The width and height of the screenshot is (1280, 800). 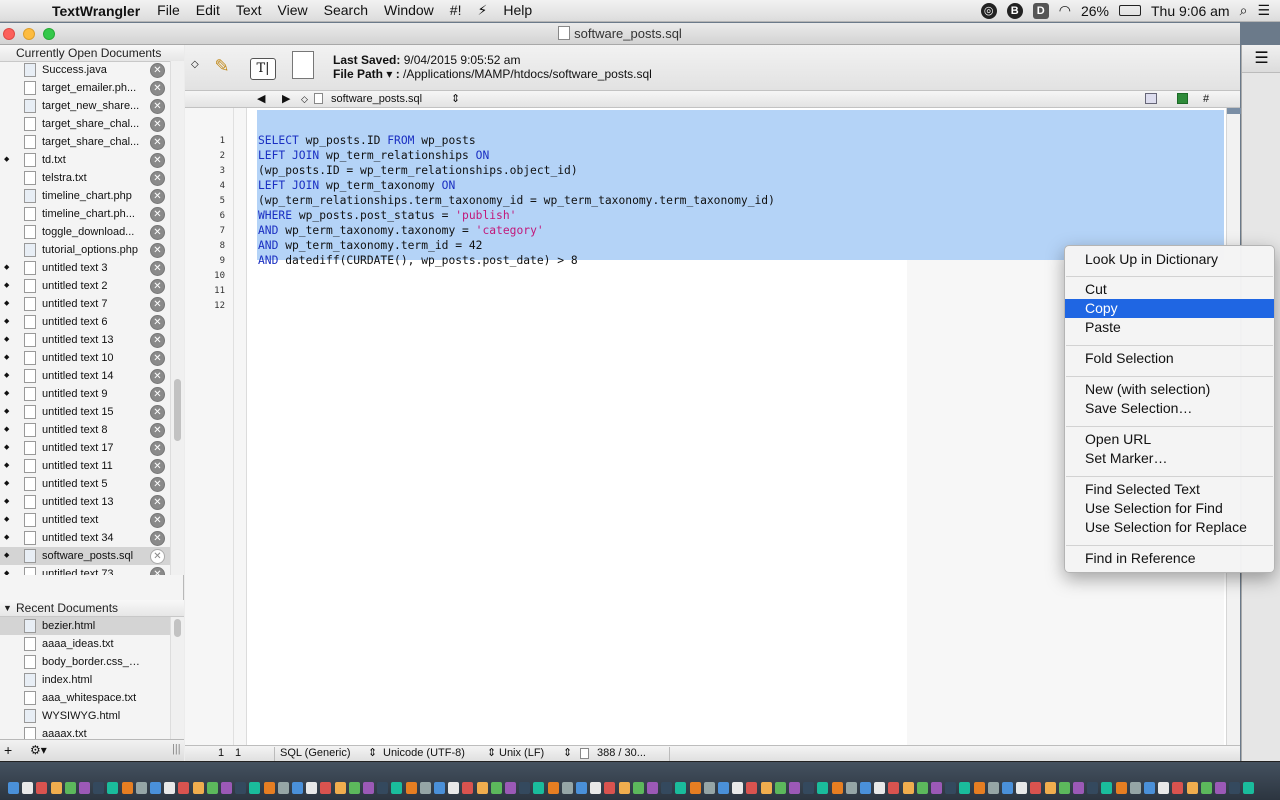 I want to click on context-menu-item-look-up-in-dictionary: Look Up in Dictionary, so click(x=1169, y=259).